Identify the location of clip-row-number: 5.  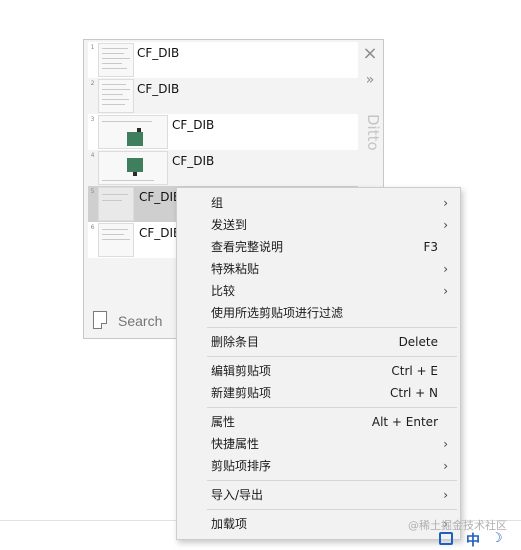
(92, 191).